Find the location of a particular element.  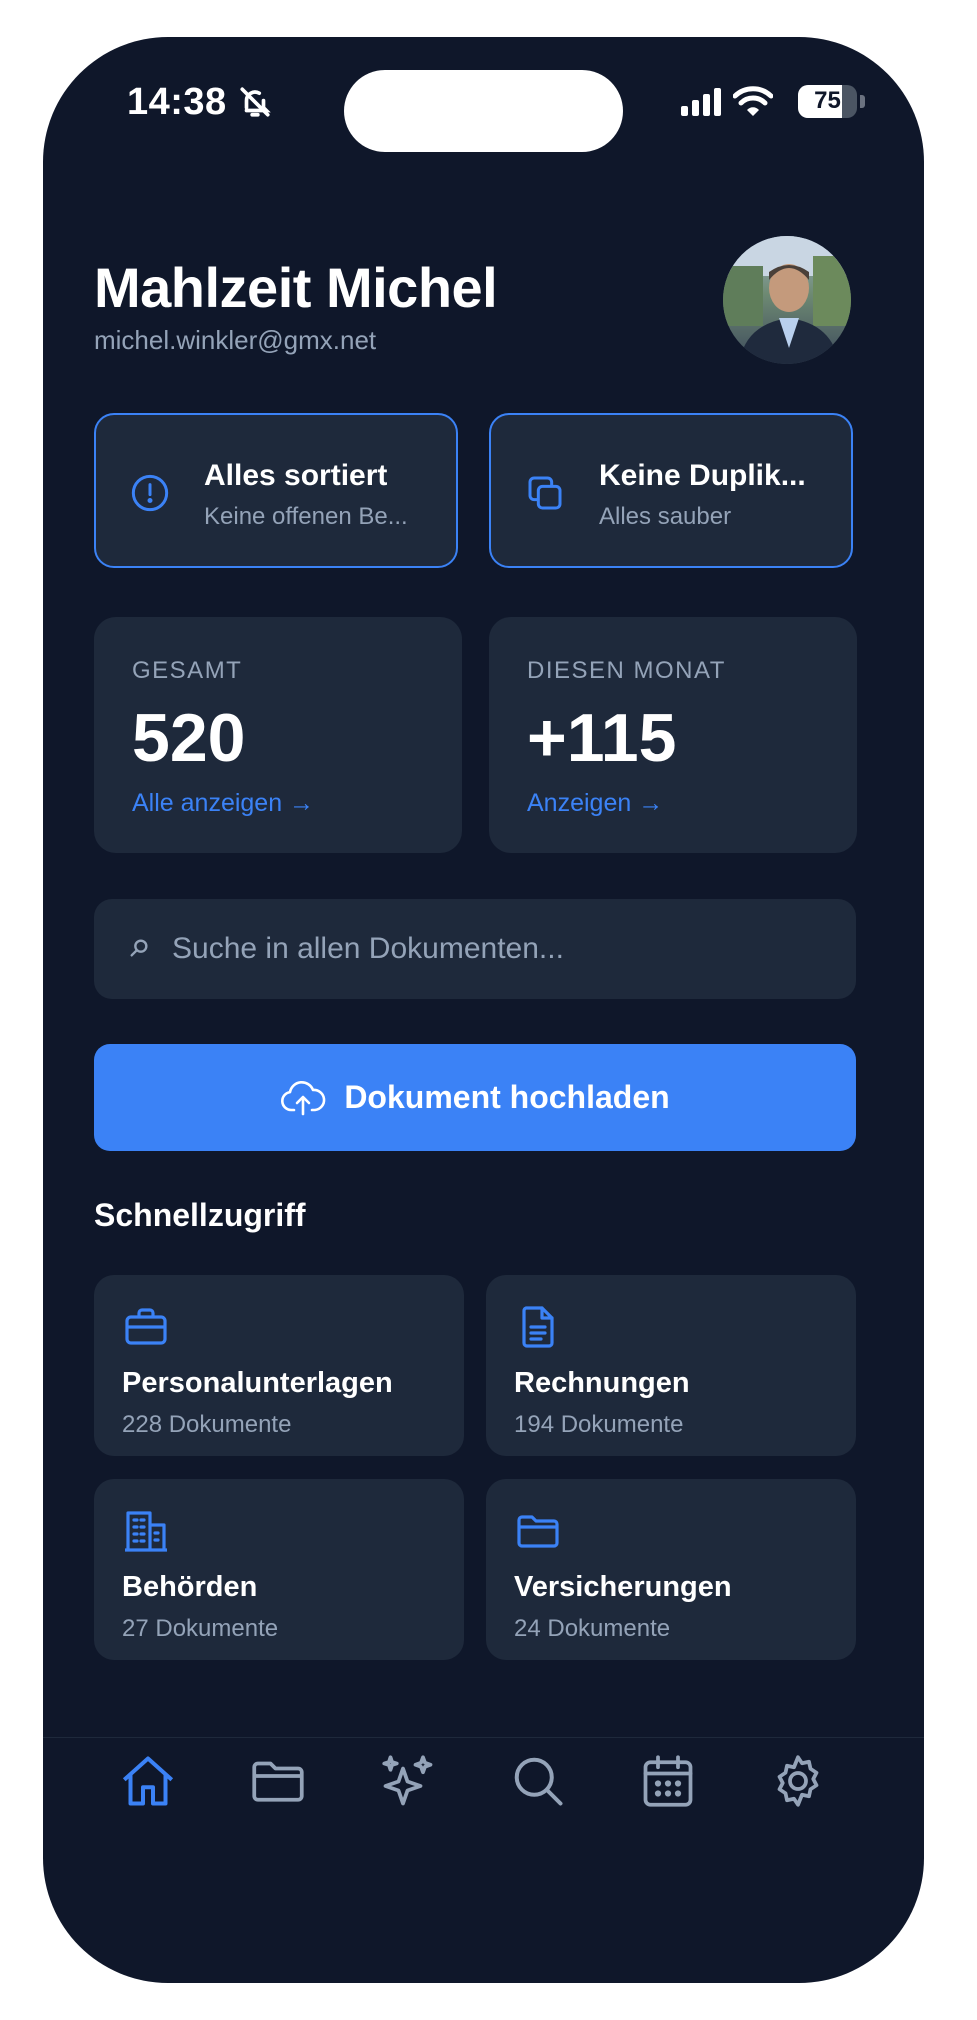

calendar-icon is located at coordinates (668, 1781).